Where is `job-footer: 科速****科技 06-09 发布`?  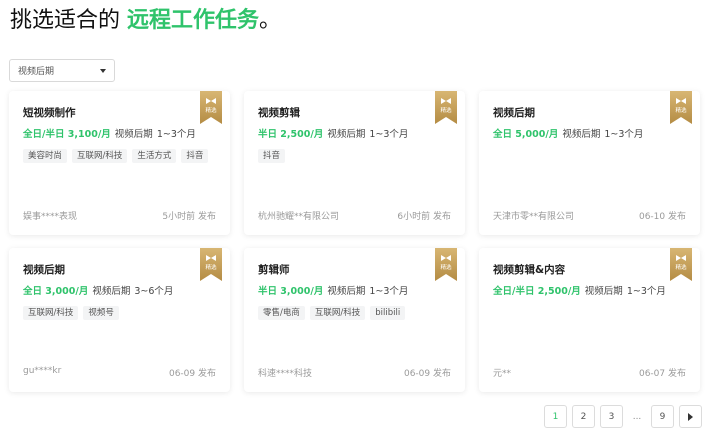
job-footer: 科速****科技 06-09 发布 is located at coordinates (354, 372).